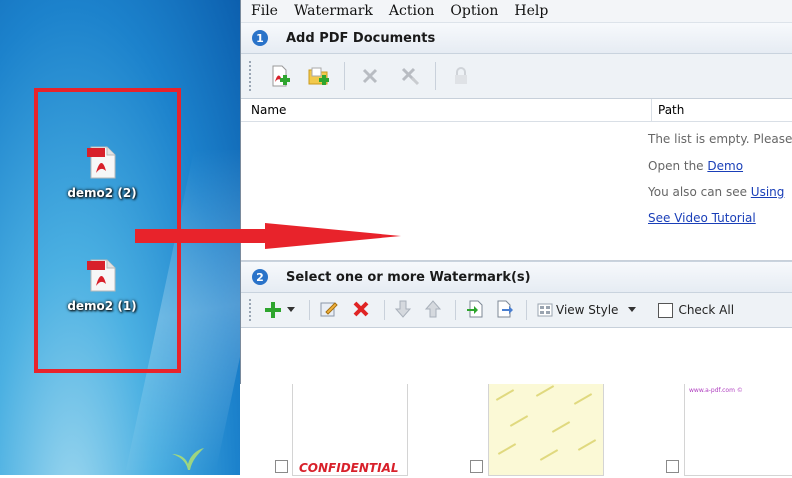 This screenshot has height=478, width=792. What do you see at coordinates (666, 310) in the screenshot?
I see `checkbox-box` at bounding box center [666, 310].